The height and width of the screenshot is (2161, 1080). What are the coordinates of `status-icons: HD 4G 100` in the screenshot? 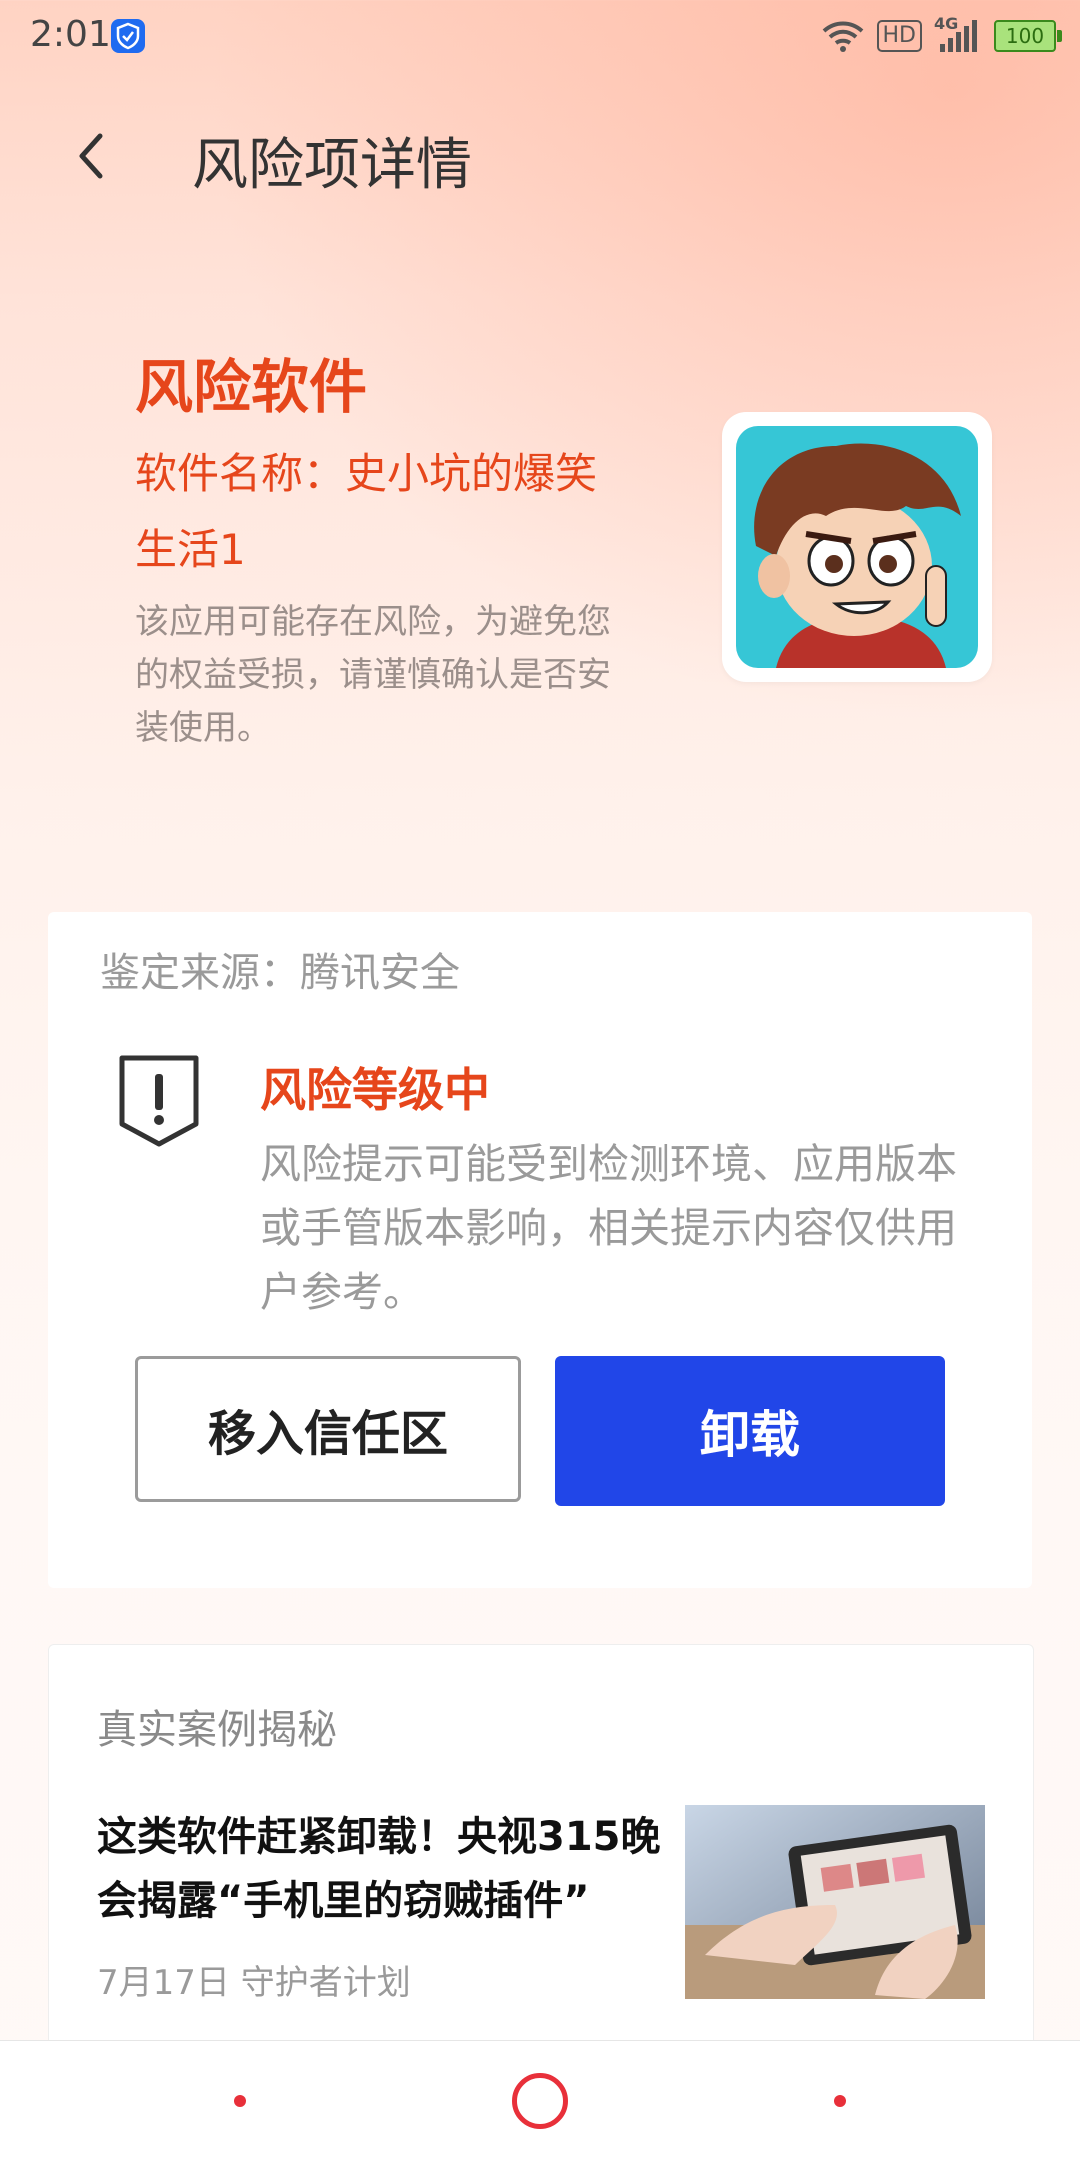 It's located at (941, 35).